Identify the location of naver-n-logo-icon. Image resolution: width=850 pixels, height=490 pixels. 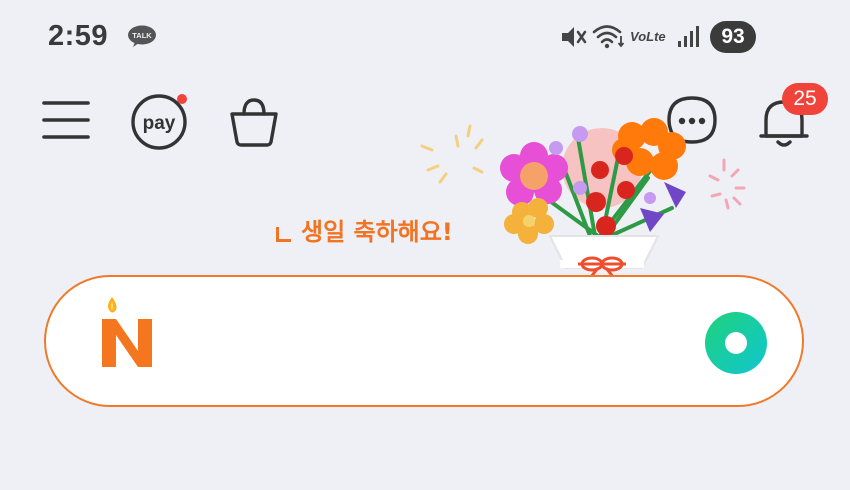
(128, 334).